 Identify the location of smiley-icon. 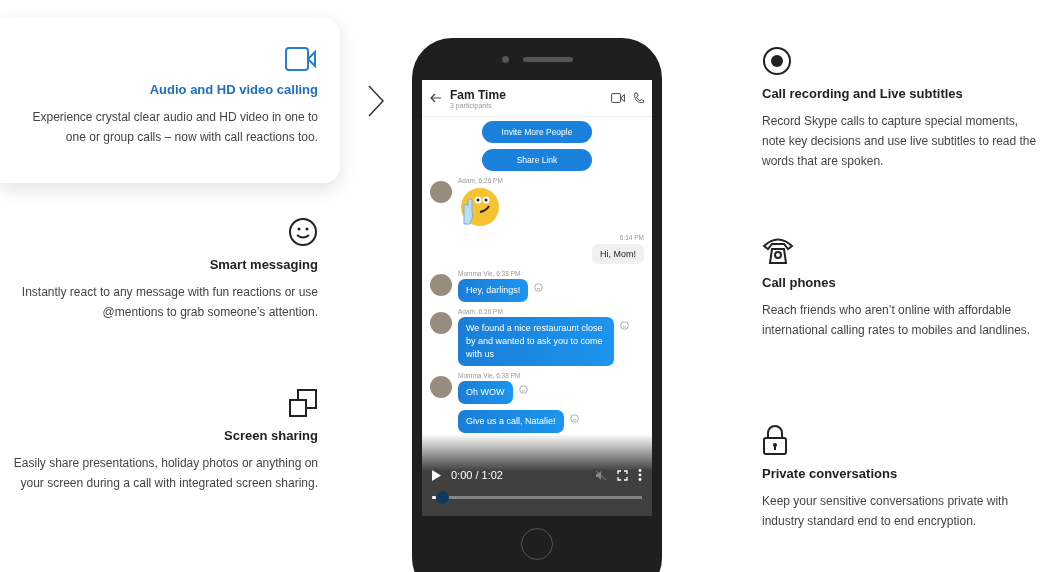
(303, 232).